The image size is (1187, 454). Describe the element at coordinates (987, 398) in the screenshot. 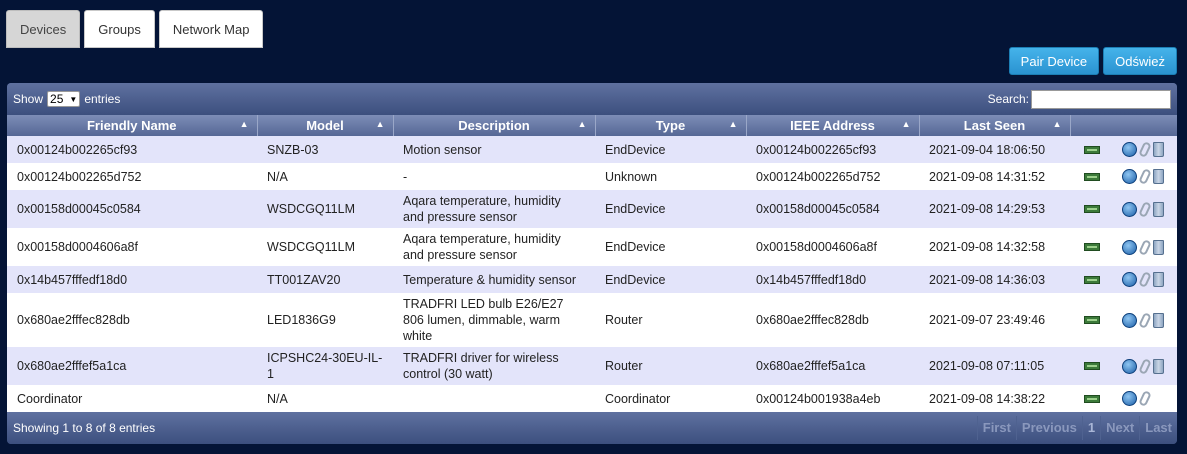

I see `last-seen-cell: 2021-09-08 14:38:22` at that location.